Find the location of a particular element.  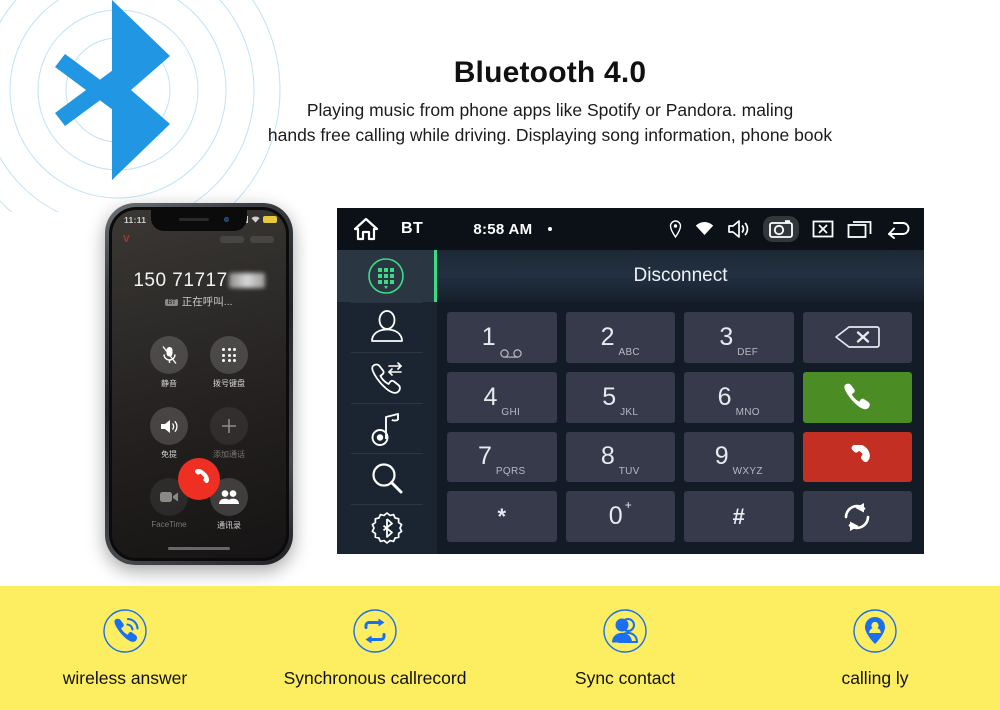

key-7: 7 PQRS is located at coordinates (502, 457).